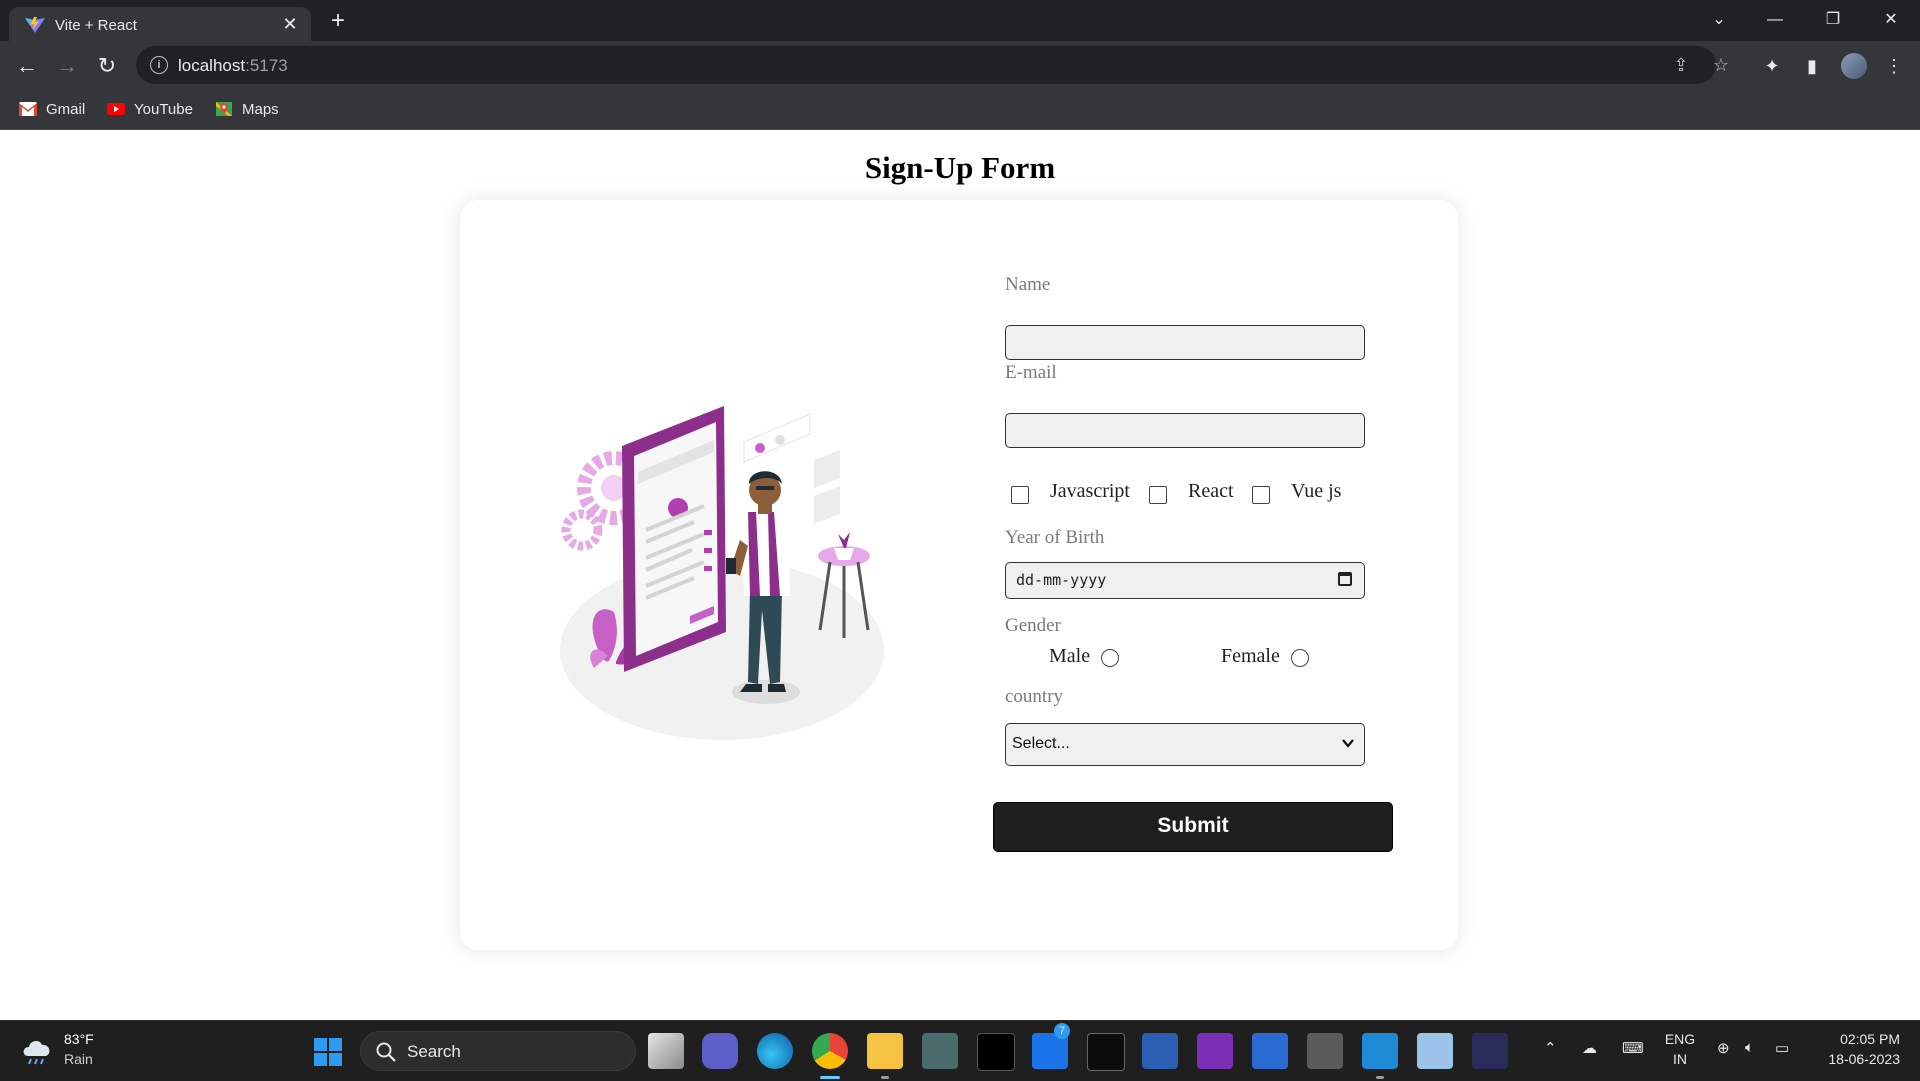 This screenshot has width=1920, height=1081. What do you see at coordinates (1589, 1048) in the screenshot?
I see `onedrive-cloud-icon: ☁` at bounding box center [1589, 1048].